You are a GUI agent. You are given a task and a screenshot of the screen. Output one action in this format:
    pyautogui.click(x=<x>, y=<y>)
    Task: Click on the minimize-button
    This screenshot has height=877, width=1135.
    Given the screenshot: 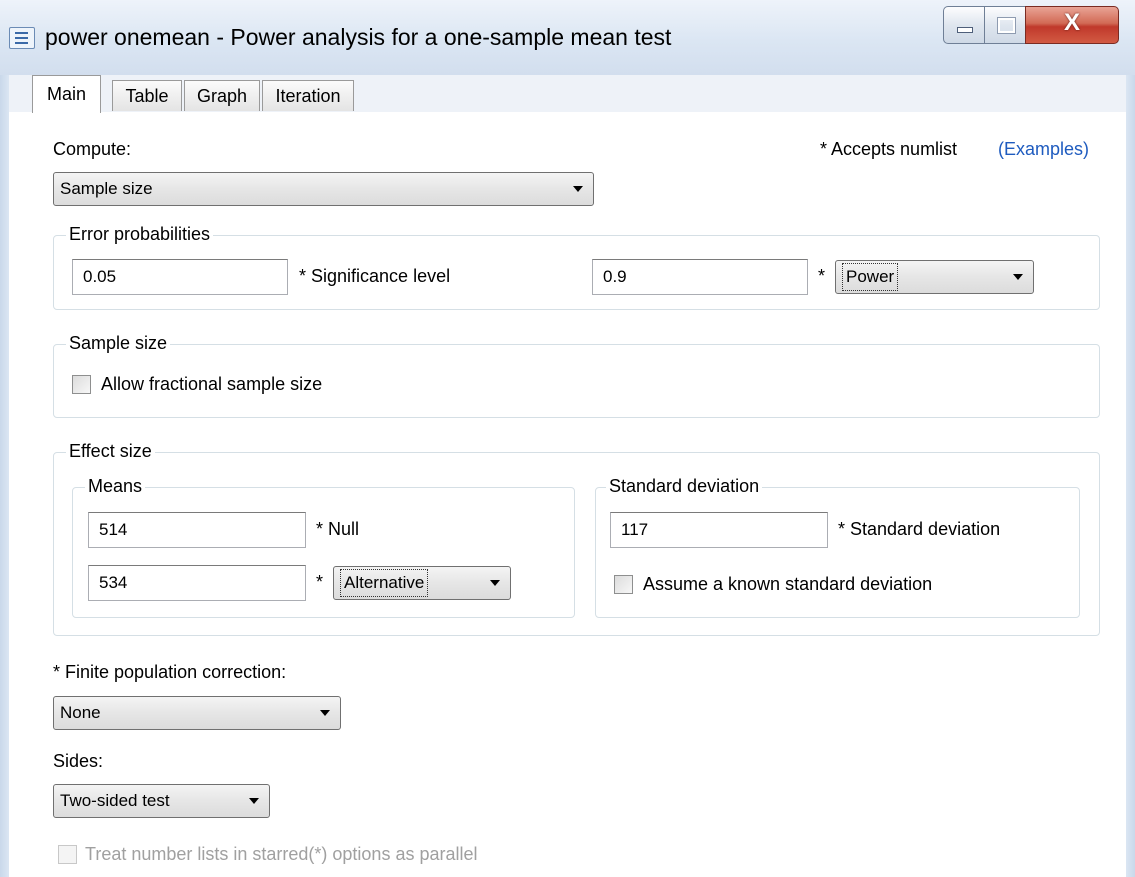 What is the action you would take?
    pyautogui.click(x=964, y=25)
    